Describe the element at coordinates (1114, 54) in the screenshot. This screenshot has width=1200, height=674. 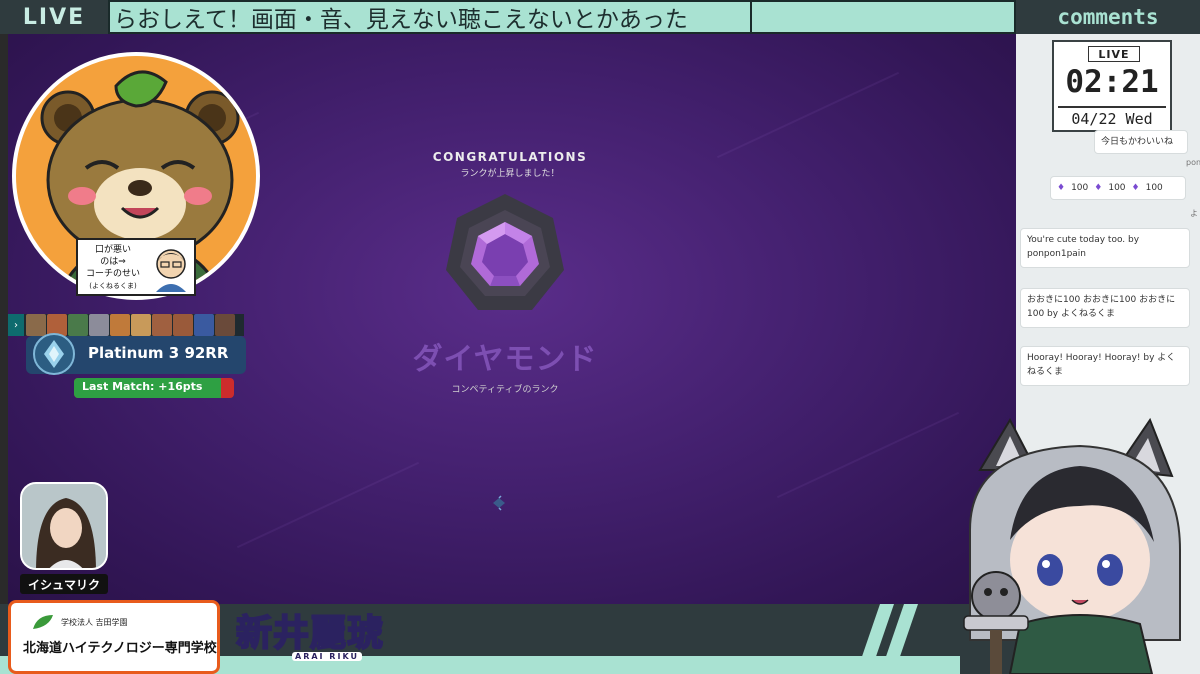
I see `clock-live-label: LIVE` at that location.